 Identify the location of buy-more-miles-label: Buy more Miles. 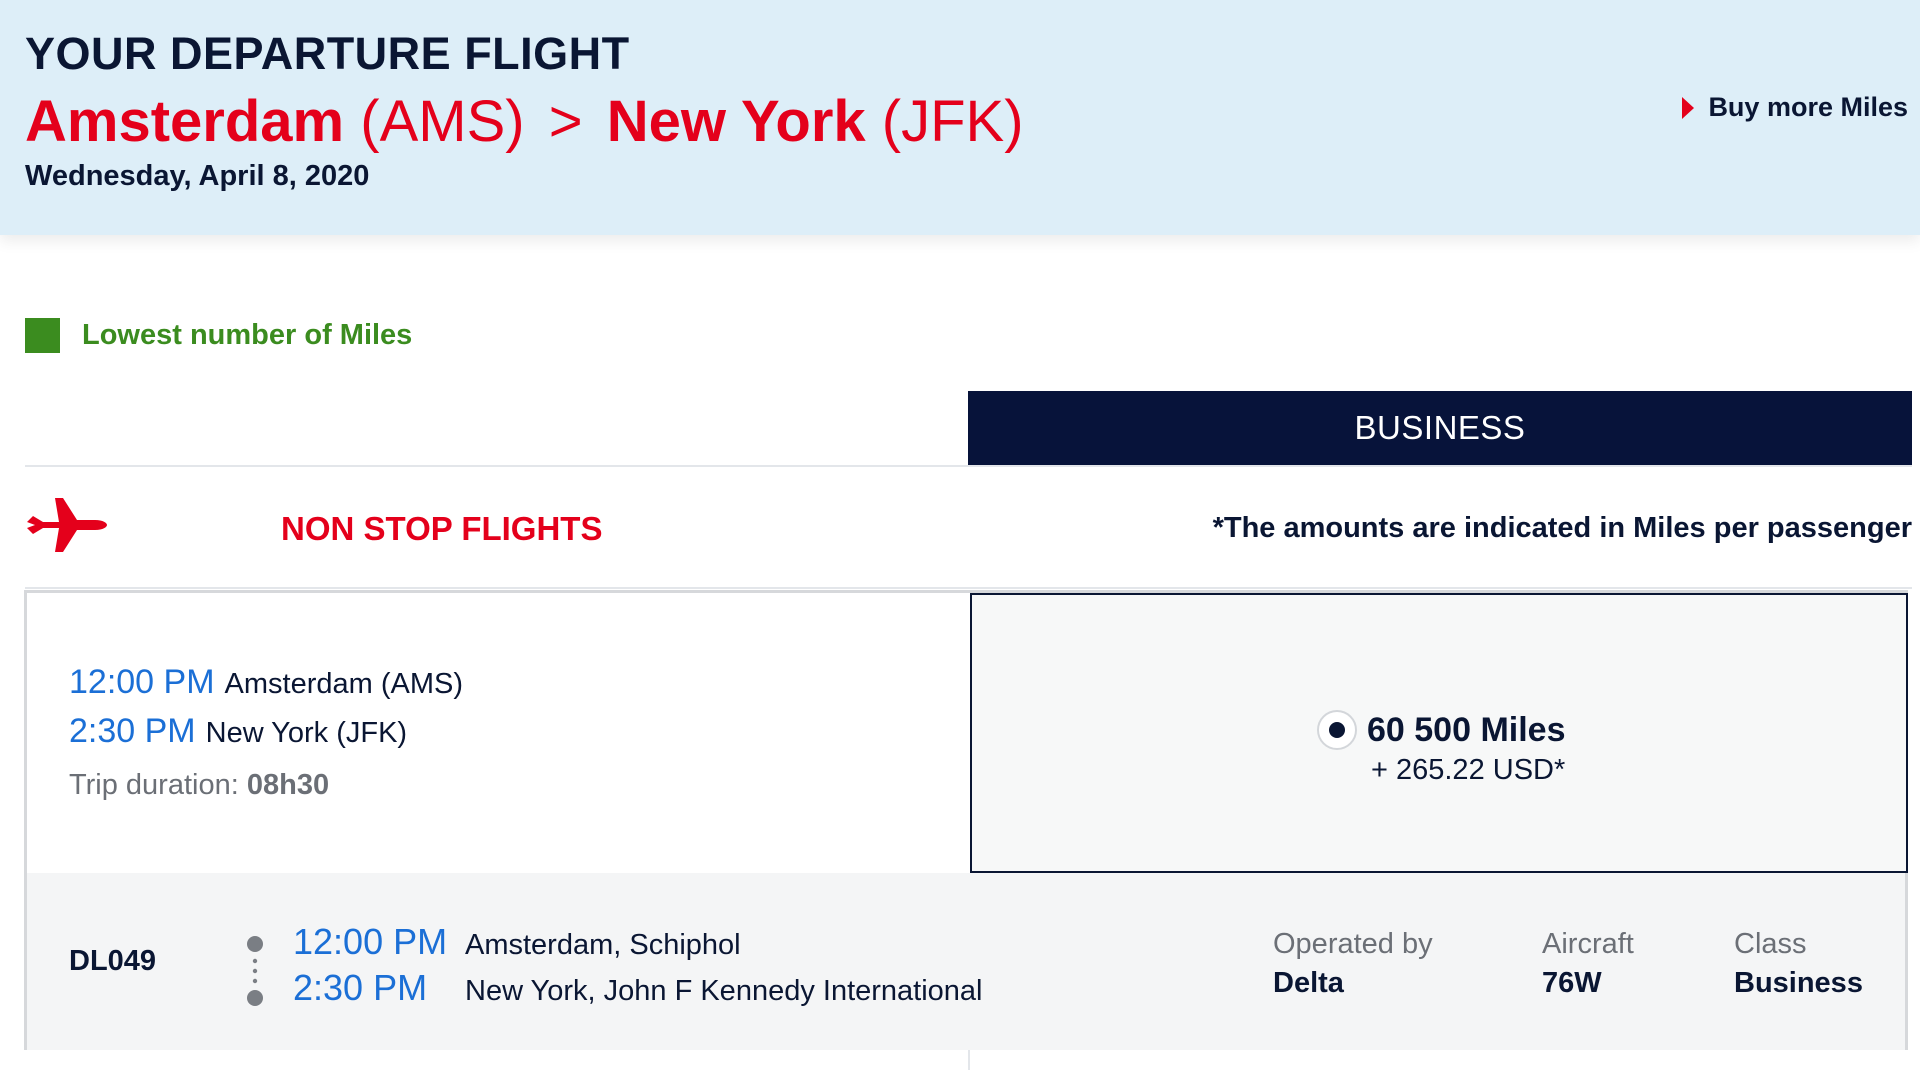
(1808, 107).